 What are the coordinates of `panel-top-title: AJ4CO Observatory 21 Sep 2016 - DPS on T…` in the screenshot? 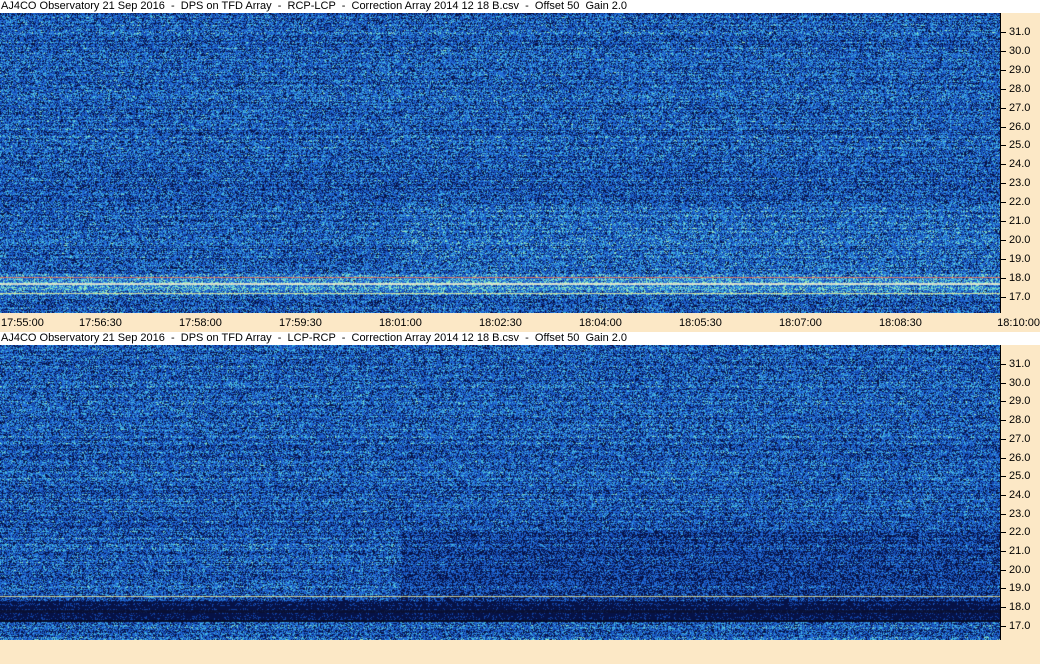 It's located at (520, 6).